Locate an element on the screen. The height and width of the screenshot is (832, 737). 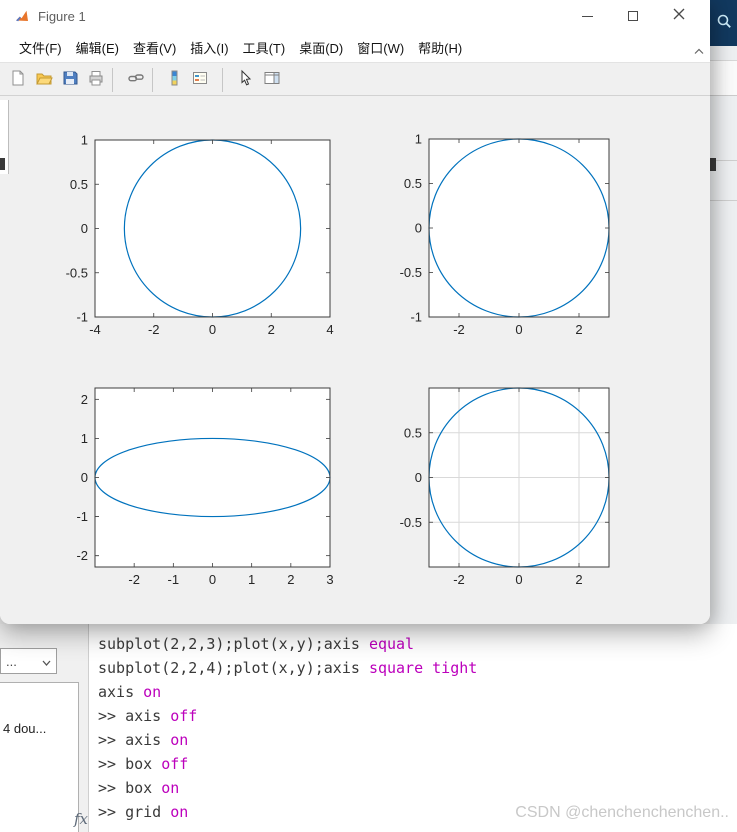
close-icon is located at coordinates (679, 16).